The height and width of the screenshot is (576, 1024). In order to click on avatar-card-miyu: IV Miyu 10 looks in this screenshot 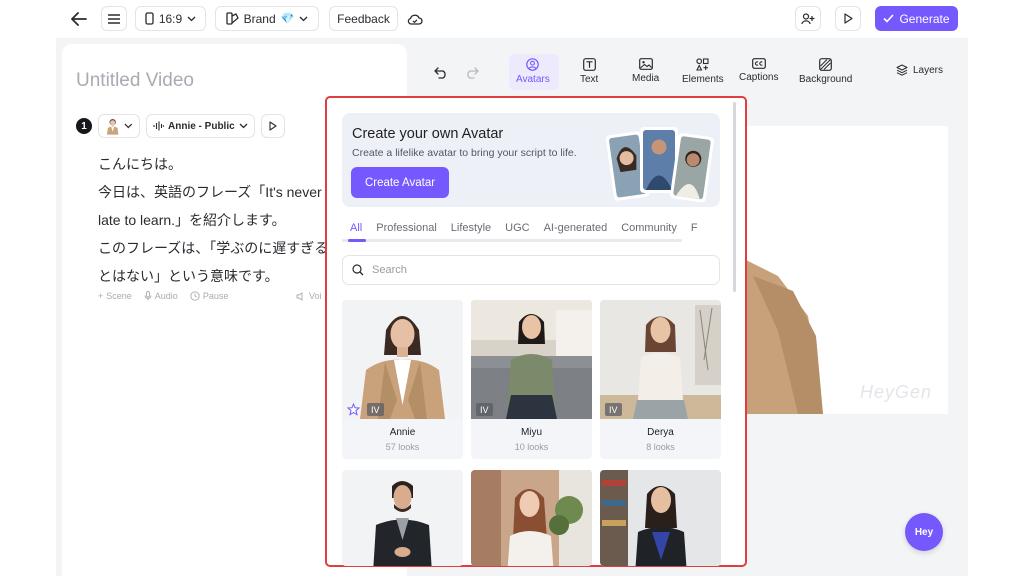, I will do `click(531, 379)`.